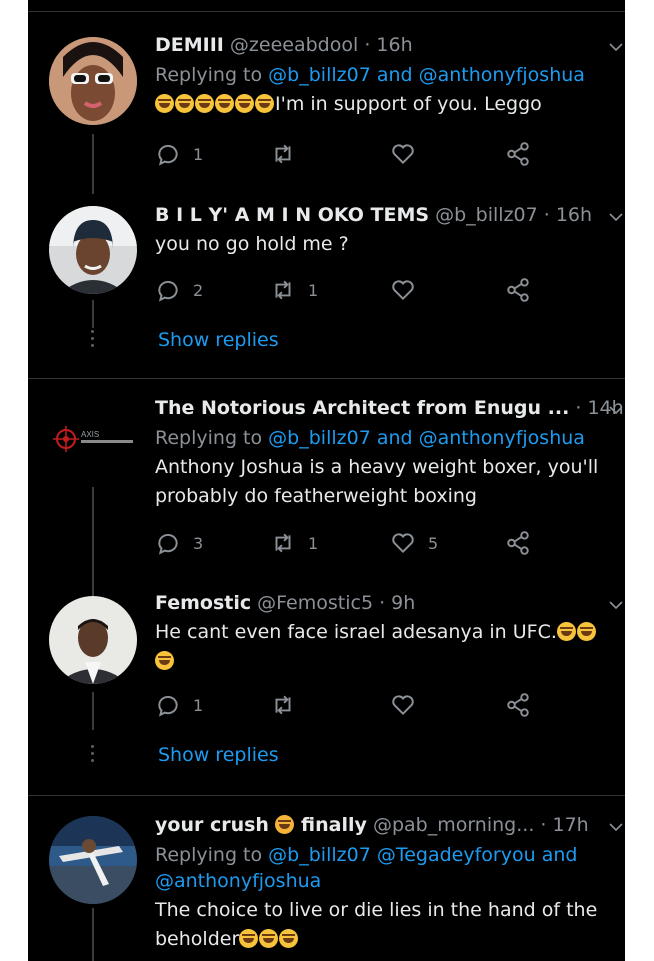 The width and height of the screenshot is (654, 961). What do you see at coordinates (397, 603) in the screenshot?
I see `timestamp: · 9h` at bounding box center [397, 603].